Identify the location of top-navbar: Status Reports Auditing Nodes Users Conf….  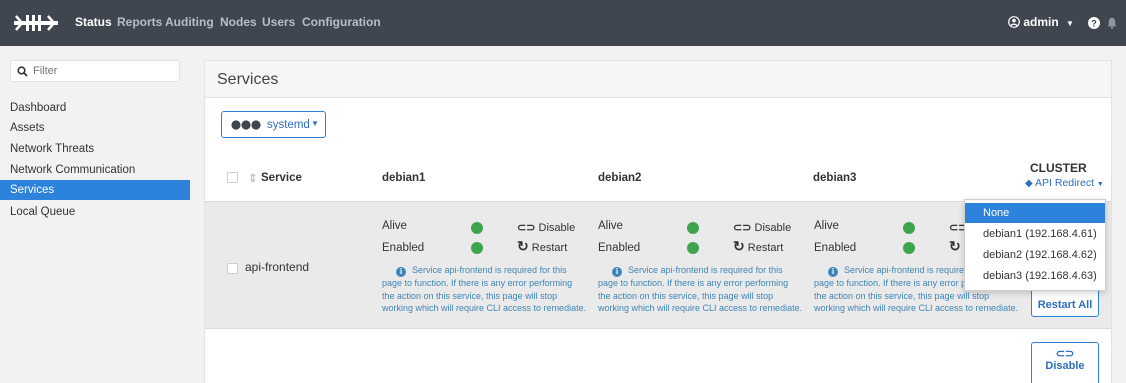
(563, 23).